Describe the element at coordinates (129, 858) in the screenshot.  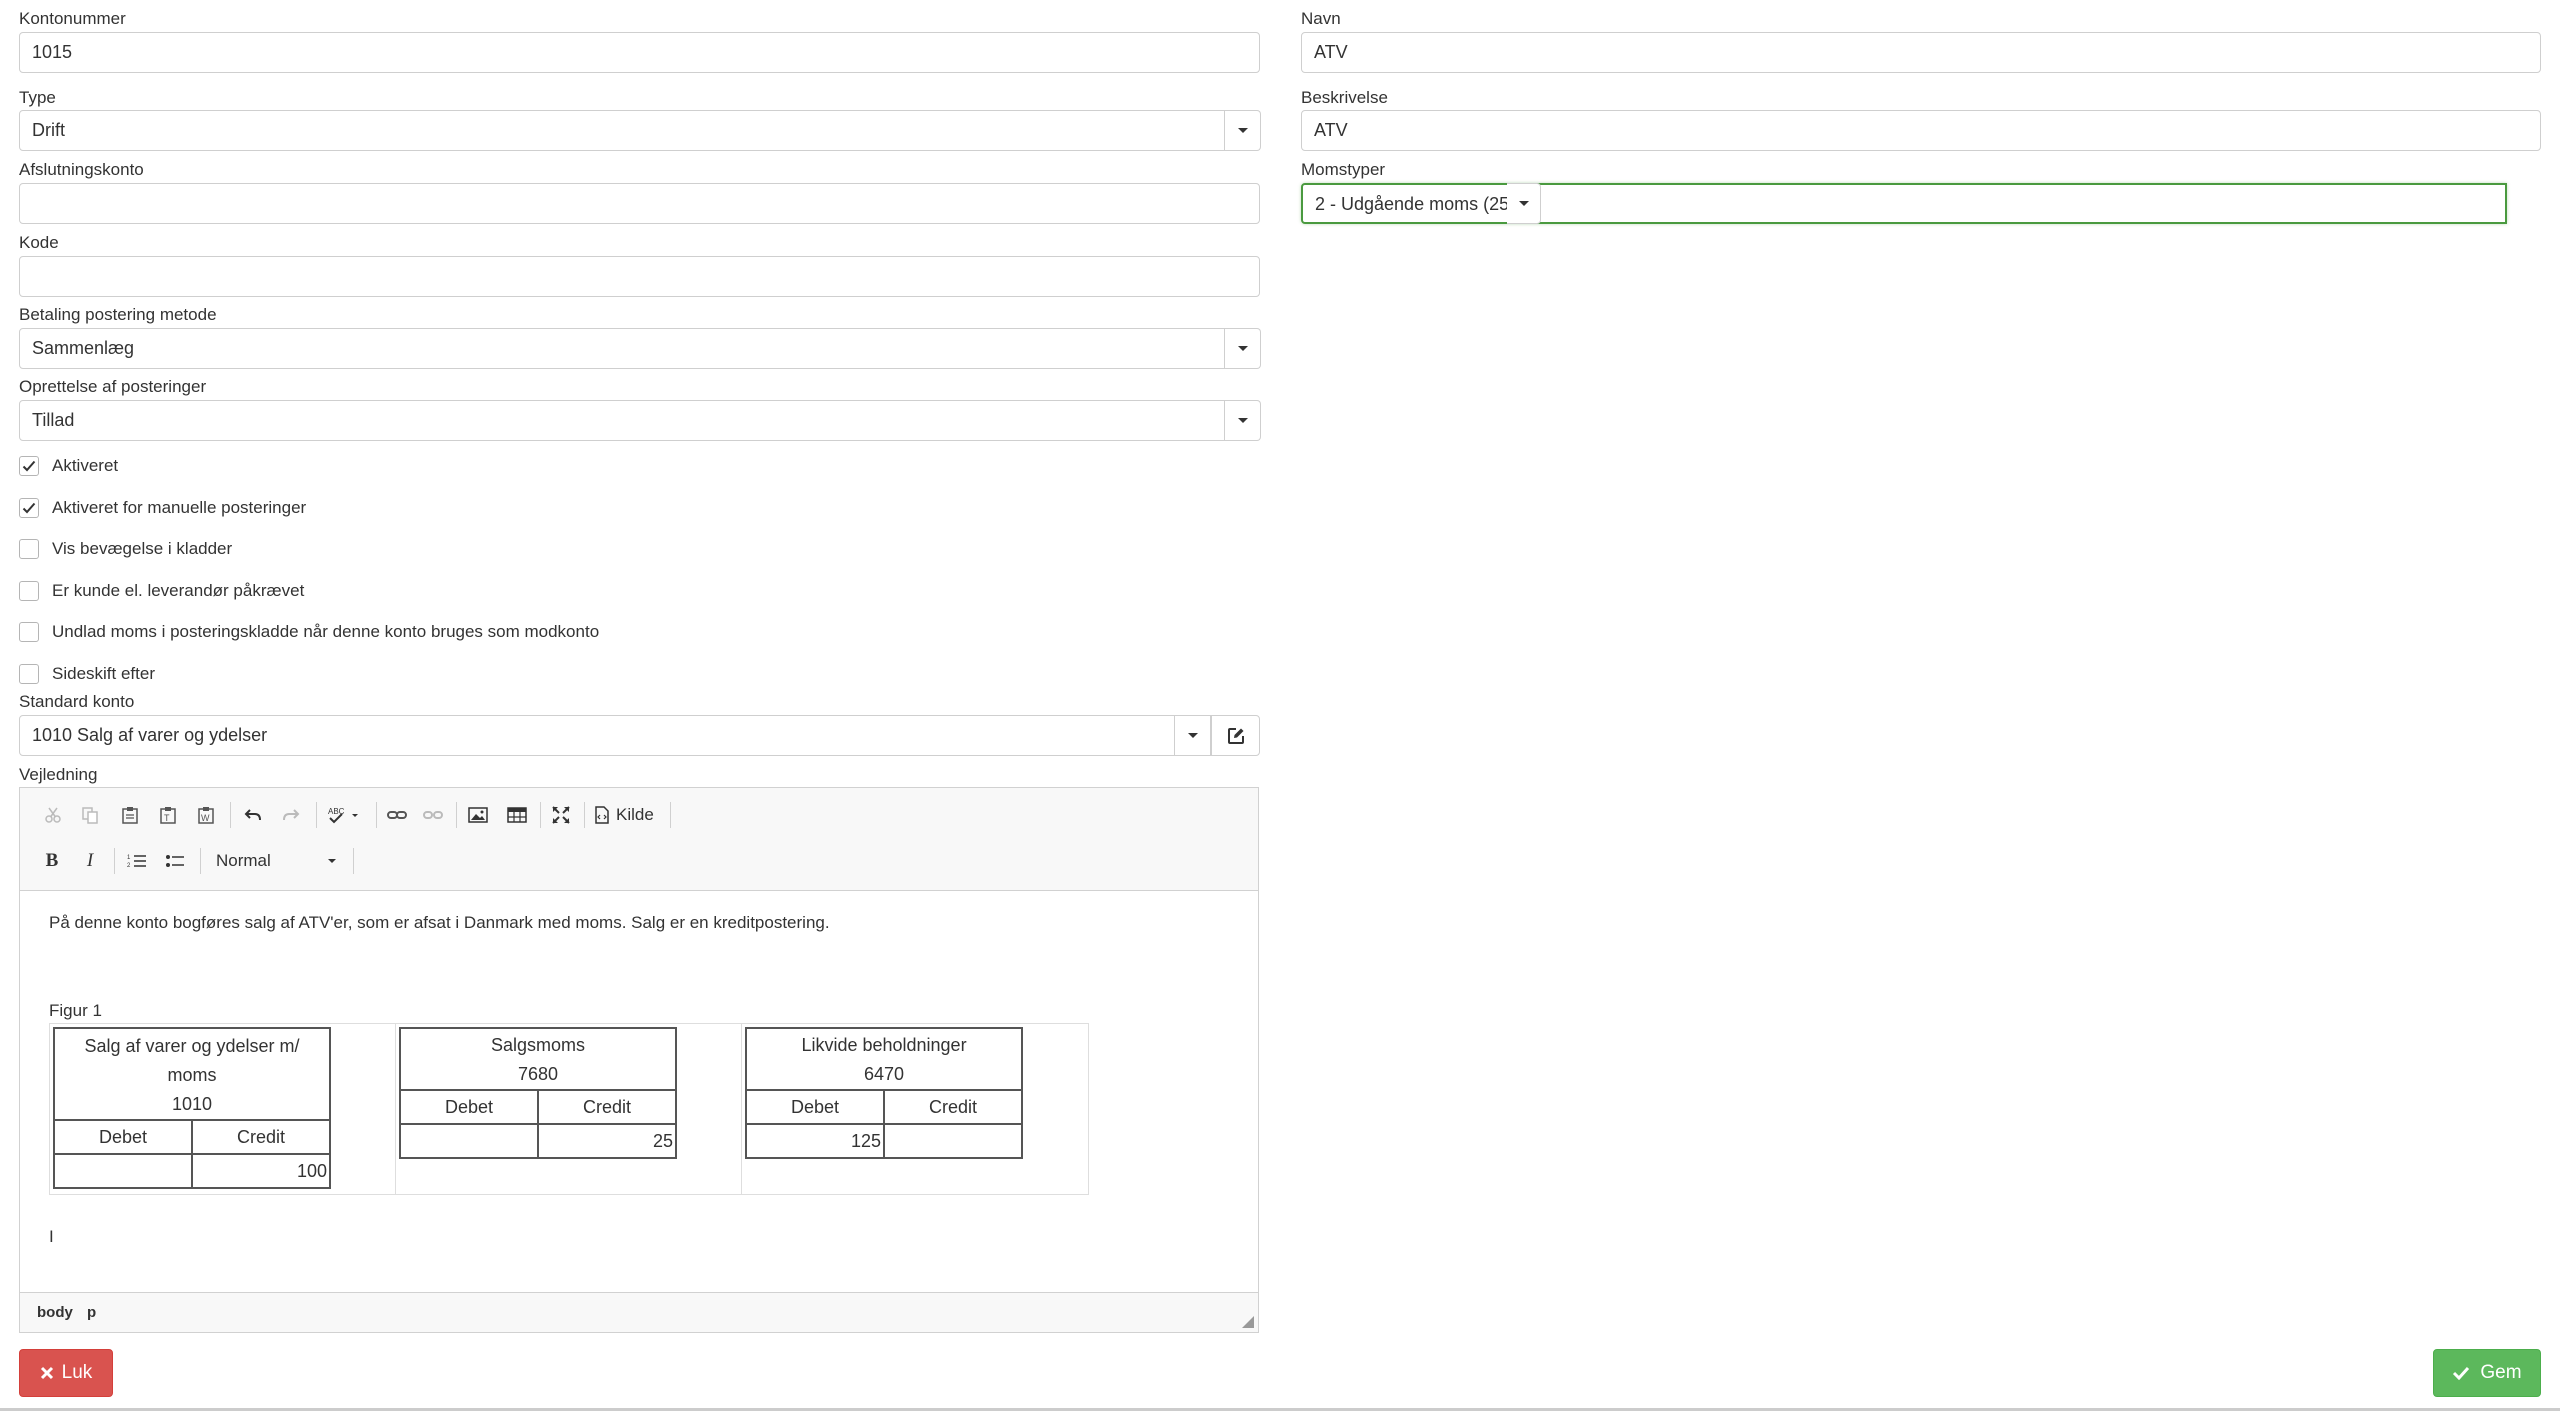
I see `svg-text: 1` at that location.